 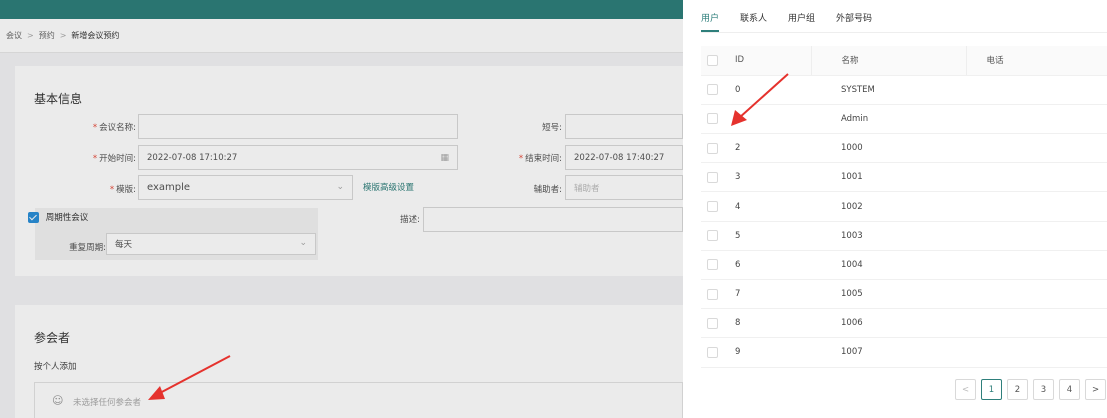 I want to click on cell-id: 2, so click(x=765, y=148).